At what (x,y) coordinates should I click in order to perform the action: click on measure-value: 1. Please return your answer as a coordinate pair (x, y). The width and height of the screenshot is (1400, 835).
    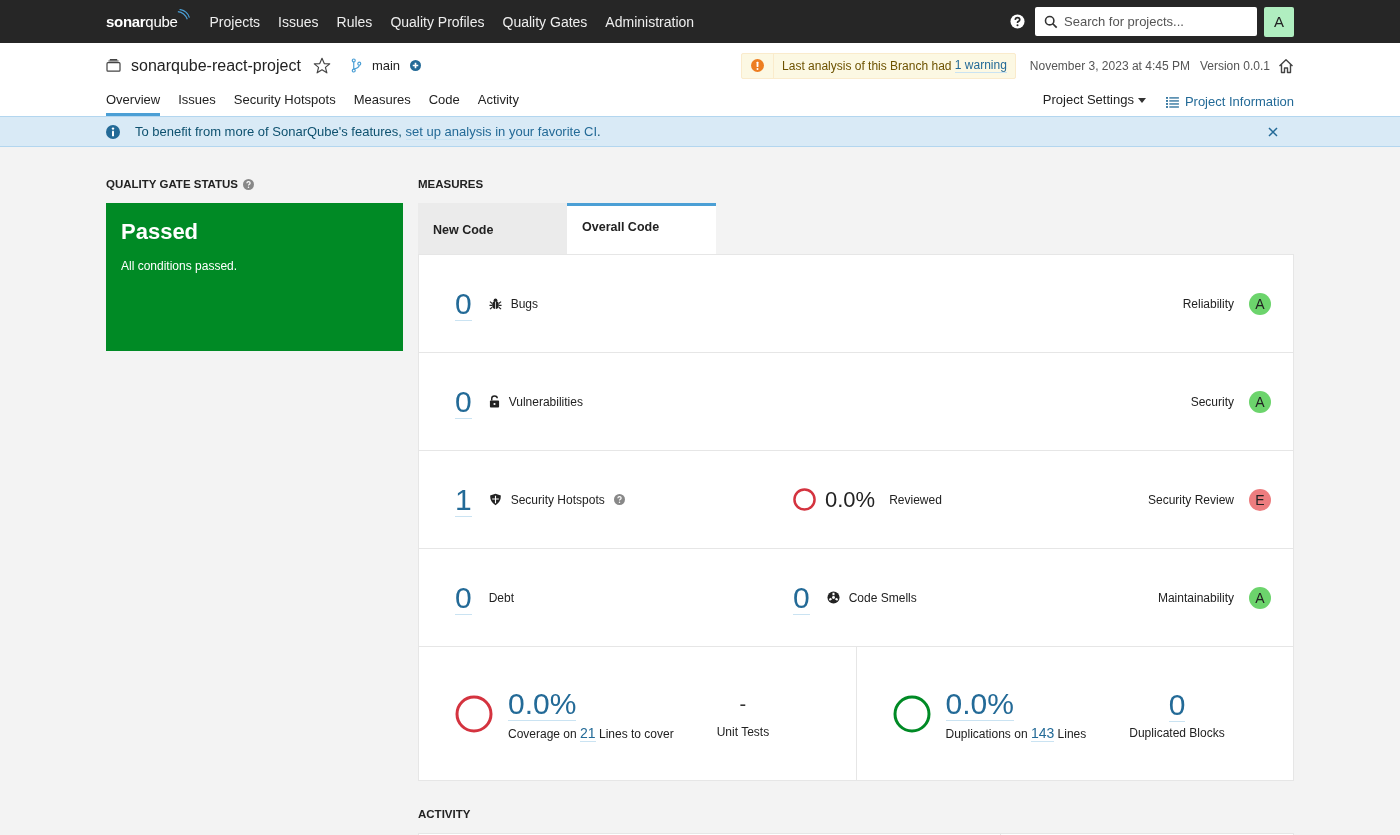
    Looking at the image, I should click on (463, 499).